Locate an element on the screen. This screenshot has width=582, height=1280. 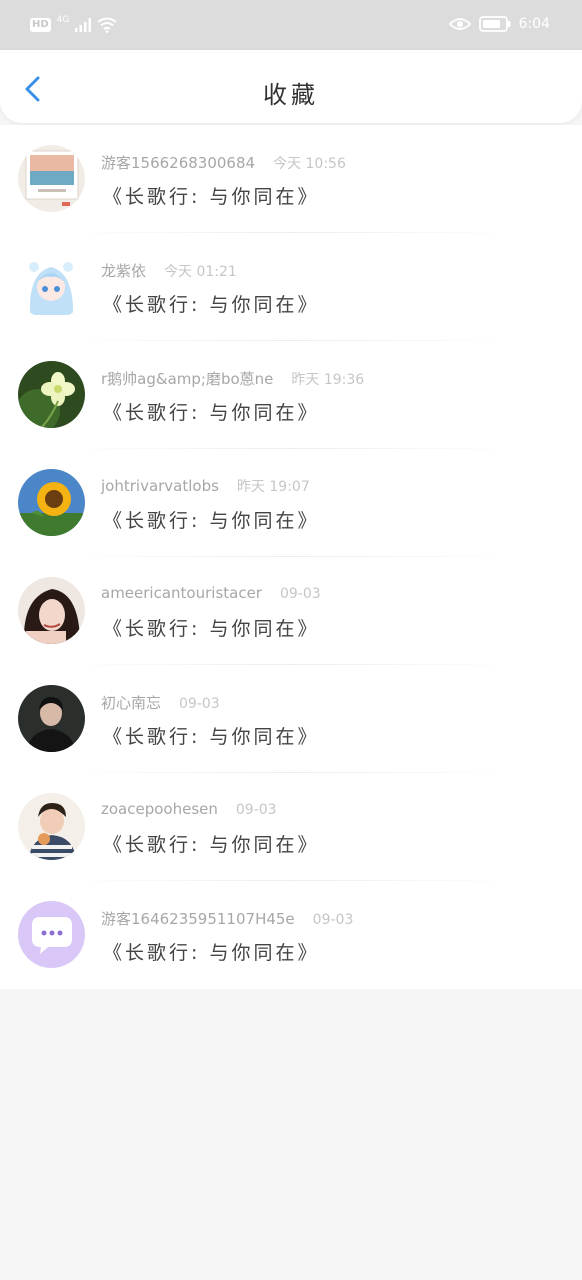
man-portrait-avatar is located at coordinates (51, 718).